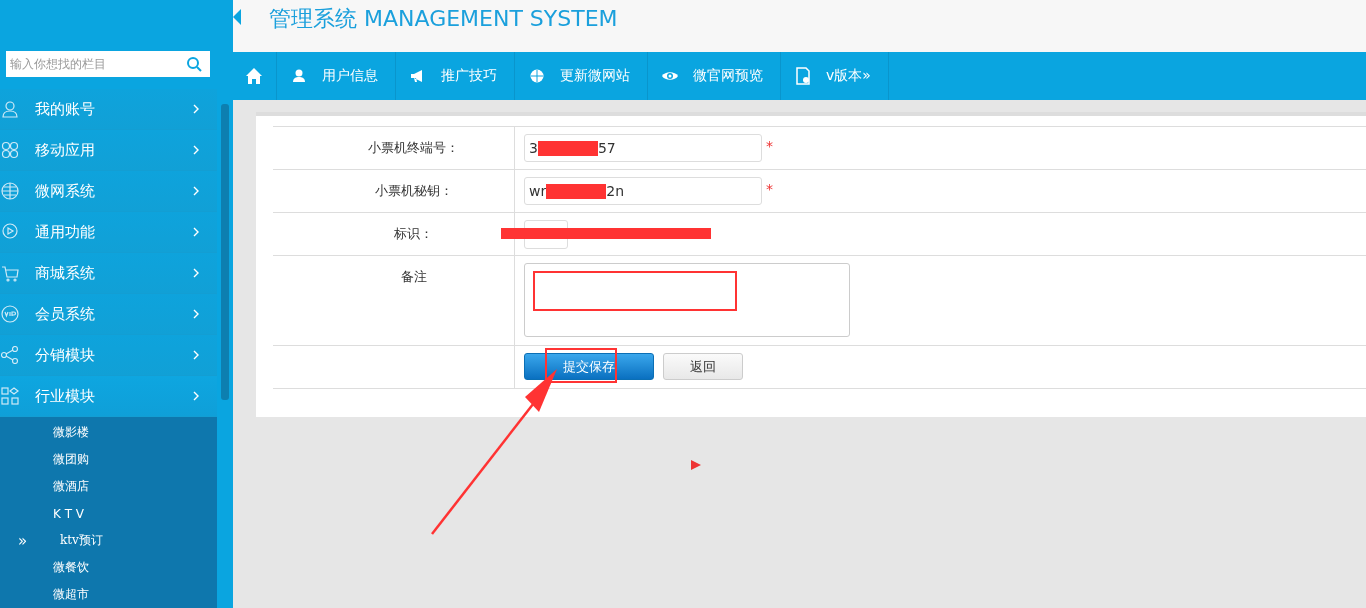 Image resolution: width=1366 pixels, height=608 pixels. What do you see at coordinates (81, 540) in the screenshot?
I see `submenu-item: ktv预订` at bounding box center [81, 540].